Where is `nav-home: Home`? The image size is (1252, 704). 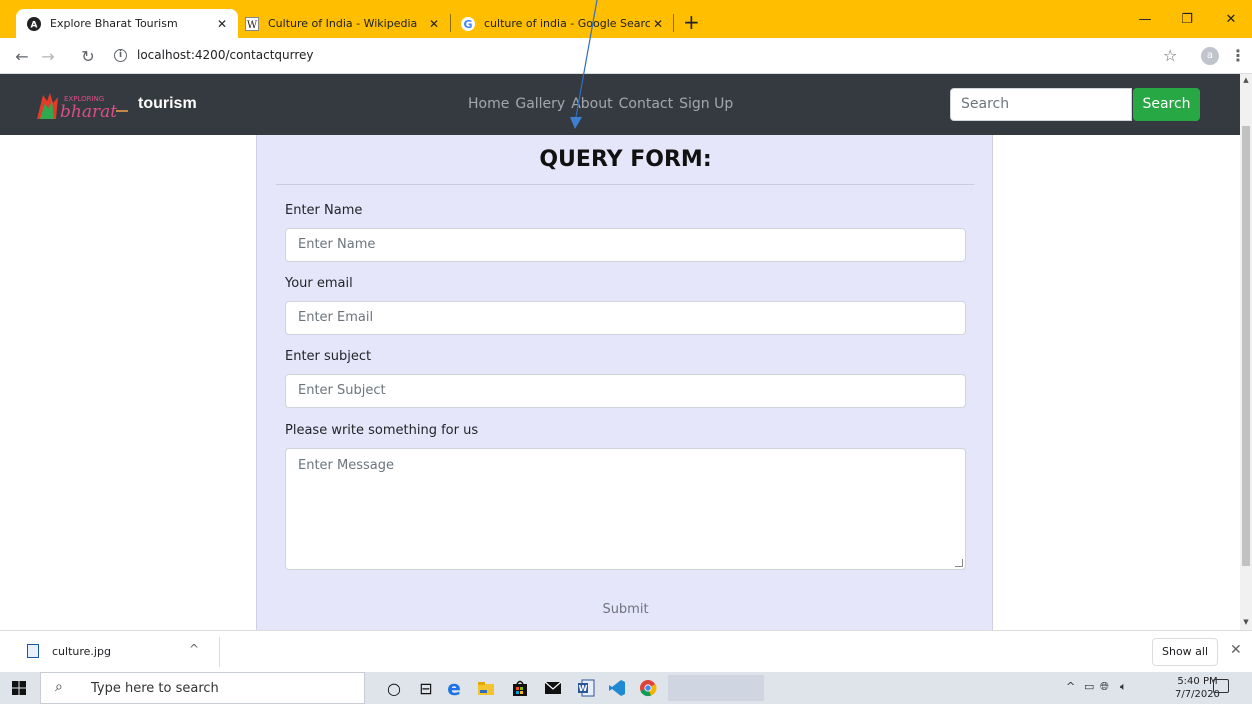
nav-home: Home is located at coordinates (488, 104).